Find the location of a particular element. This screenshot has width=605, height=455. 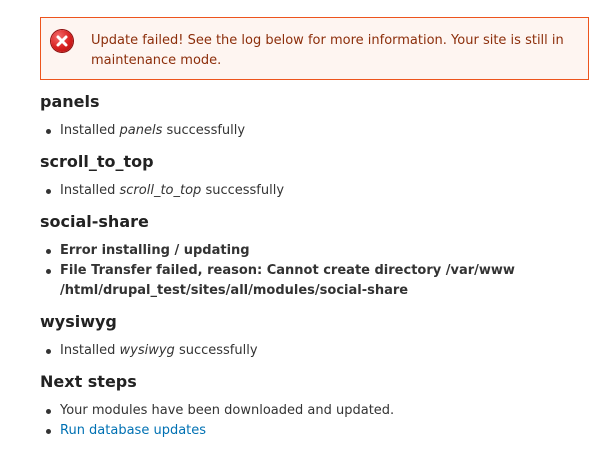

list-item: Run database updates is located at coordinates (310, 431).